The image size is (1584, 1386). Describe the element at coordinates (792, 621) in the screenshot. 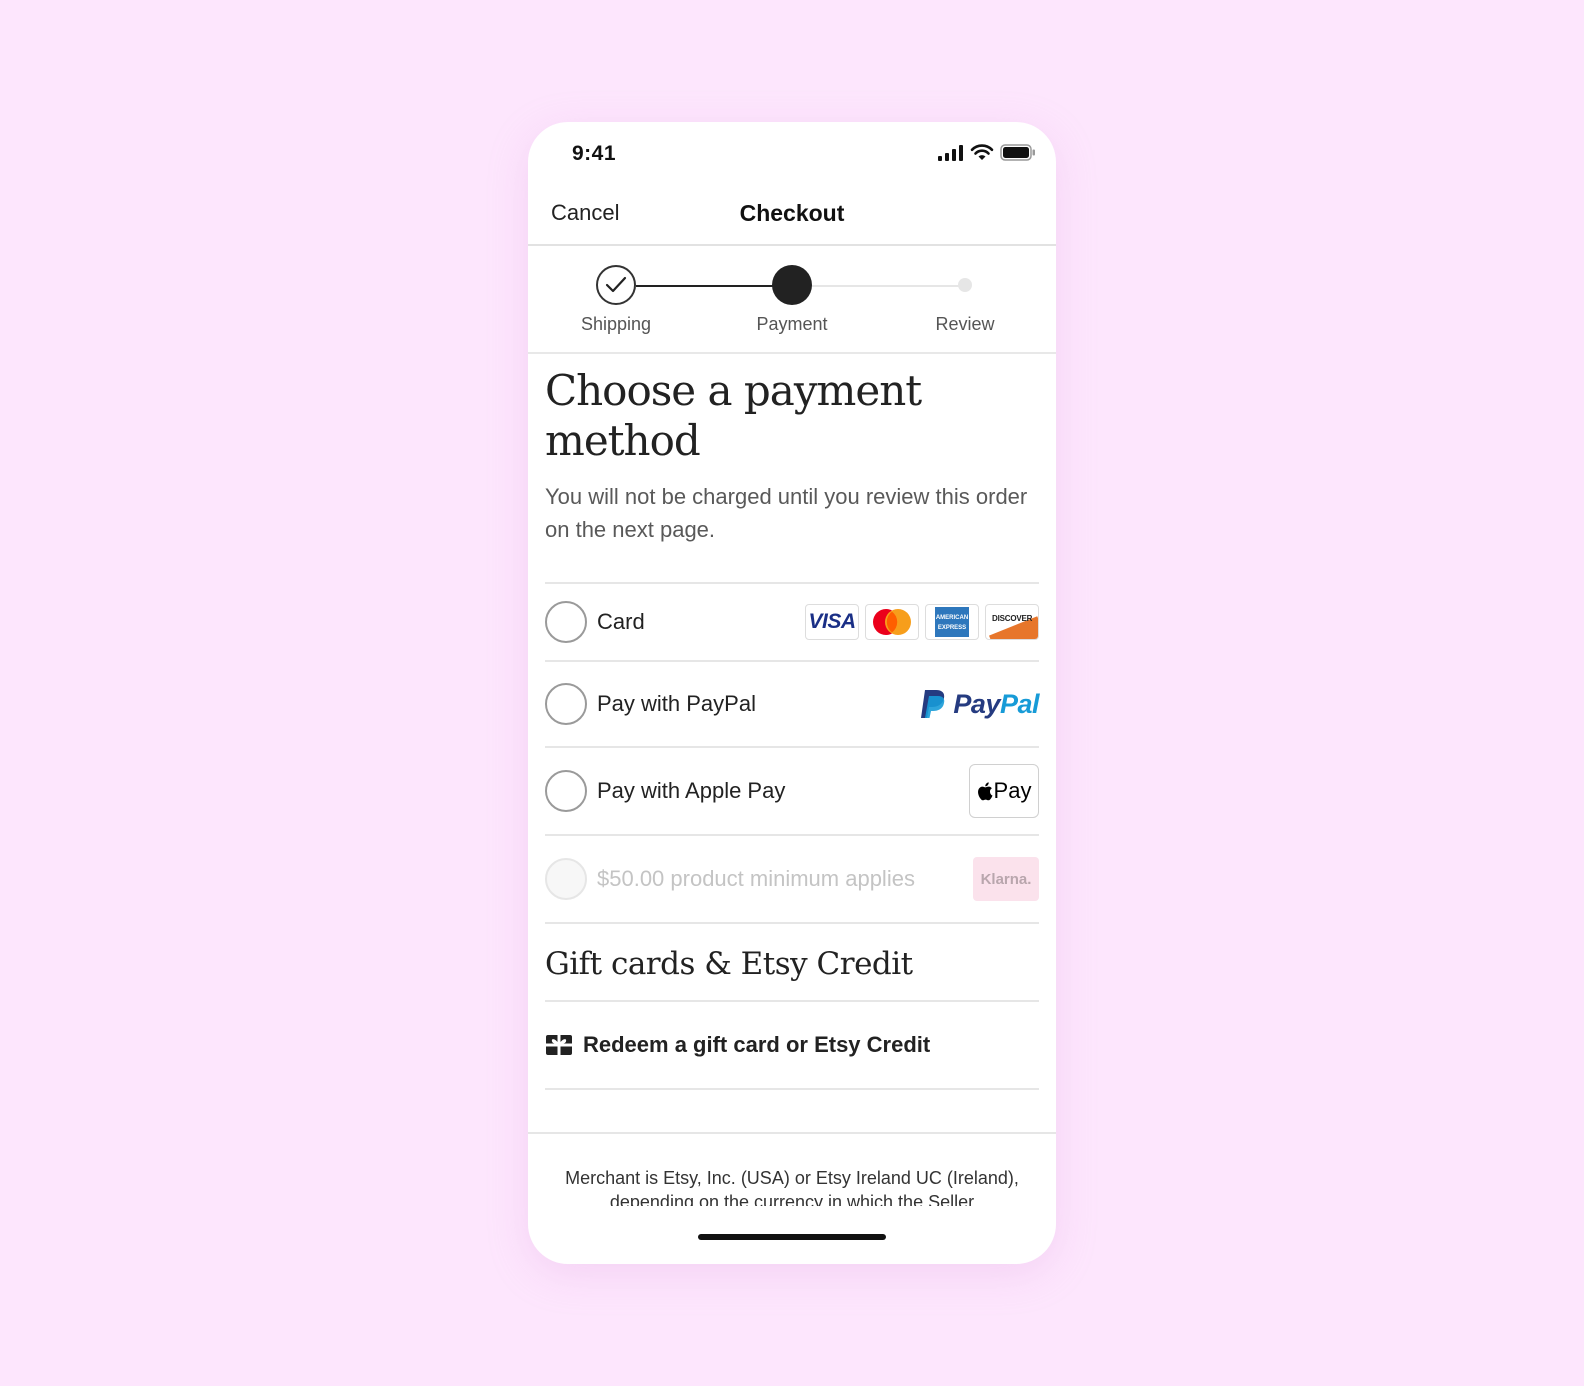

I see `payment-option-card: Card VISA AMERICAN EXPRESS DISCOVER` at that location.